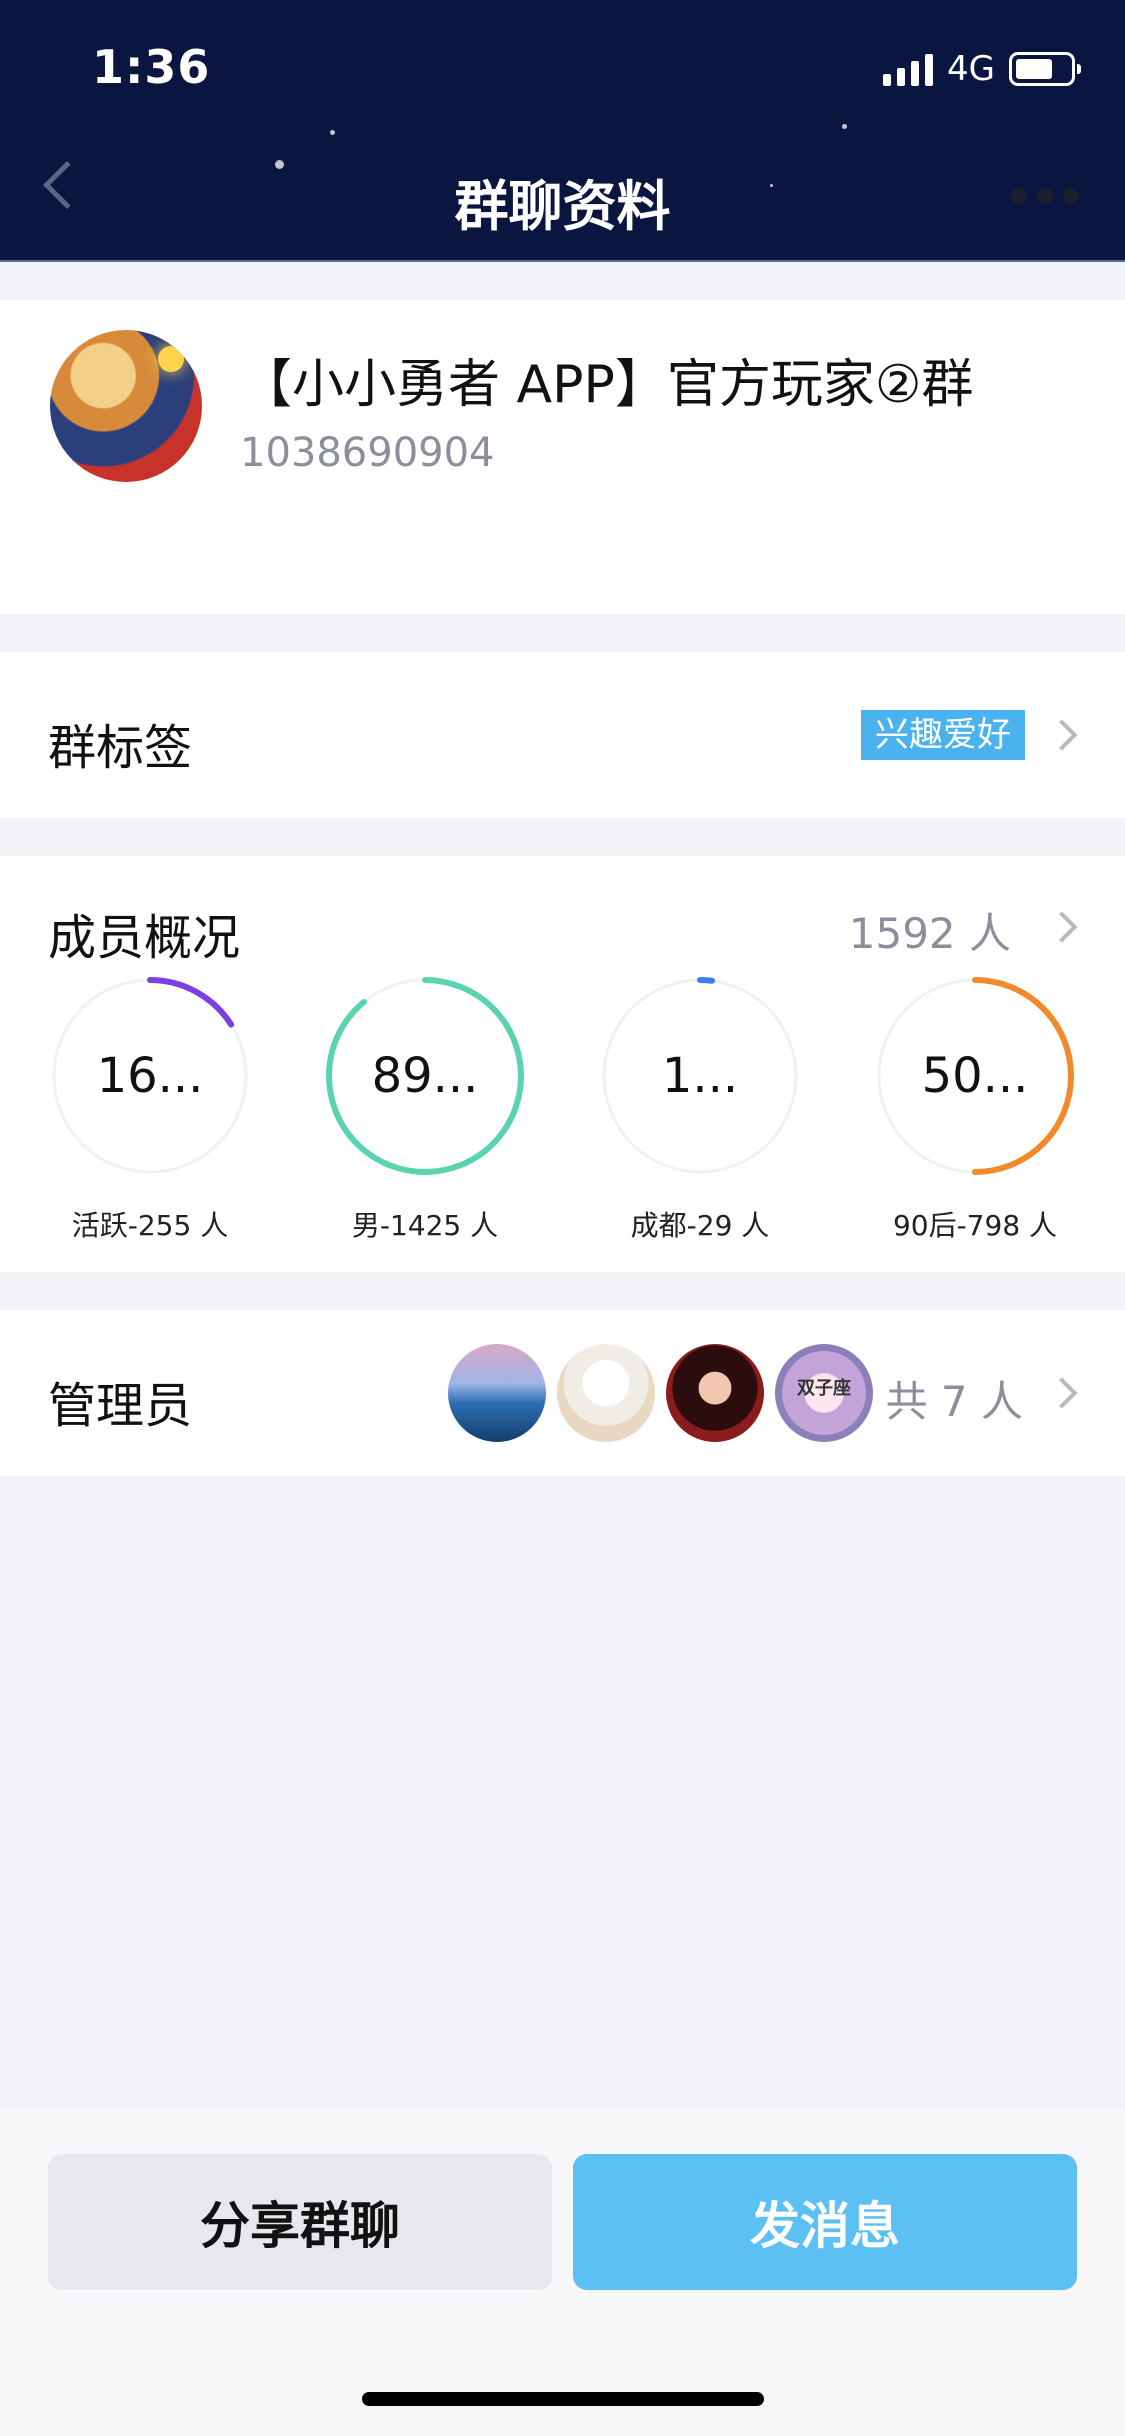 This screenshot has height=2436, width=1125. I want to click on status-indicators: 4G, so click(982, 69).